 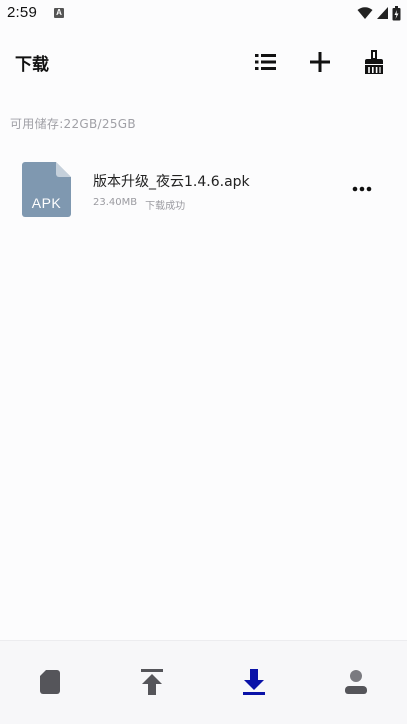 What do you see at coordinates (365, 13) in the screenshot?
I see `wifi-icon` at bounding box center [365, 13].